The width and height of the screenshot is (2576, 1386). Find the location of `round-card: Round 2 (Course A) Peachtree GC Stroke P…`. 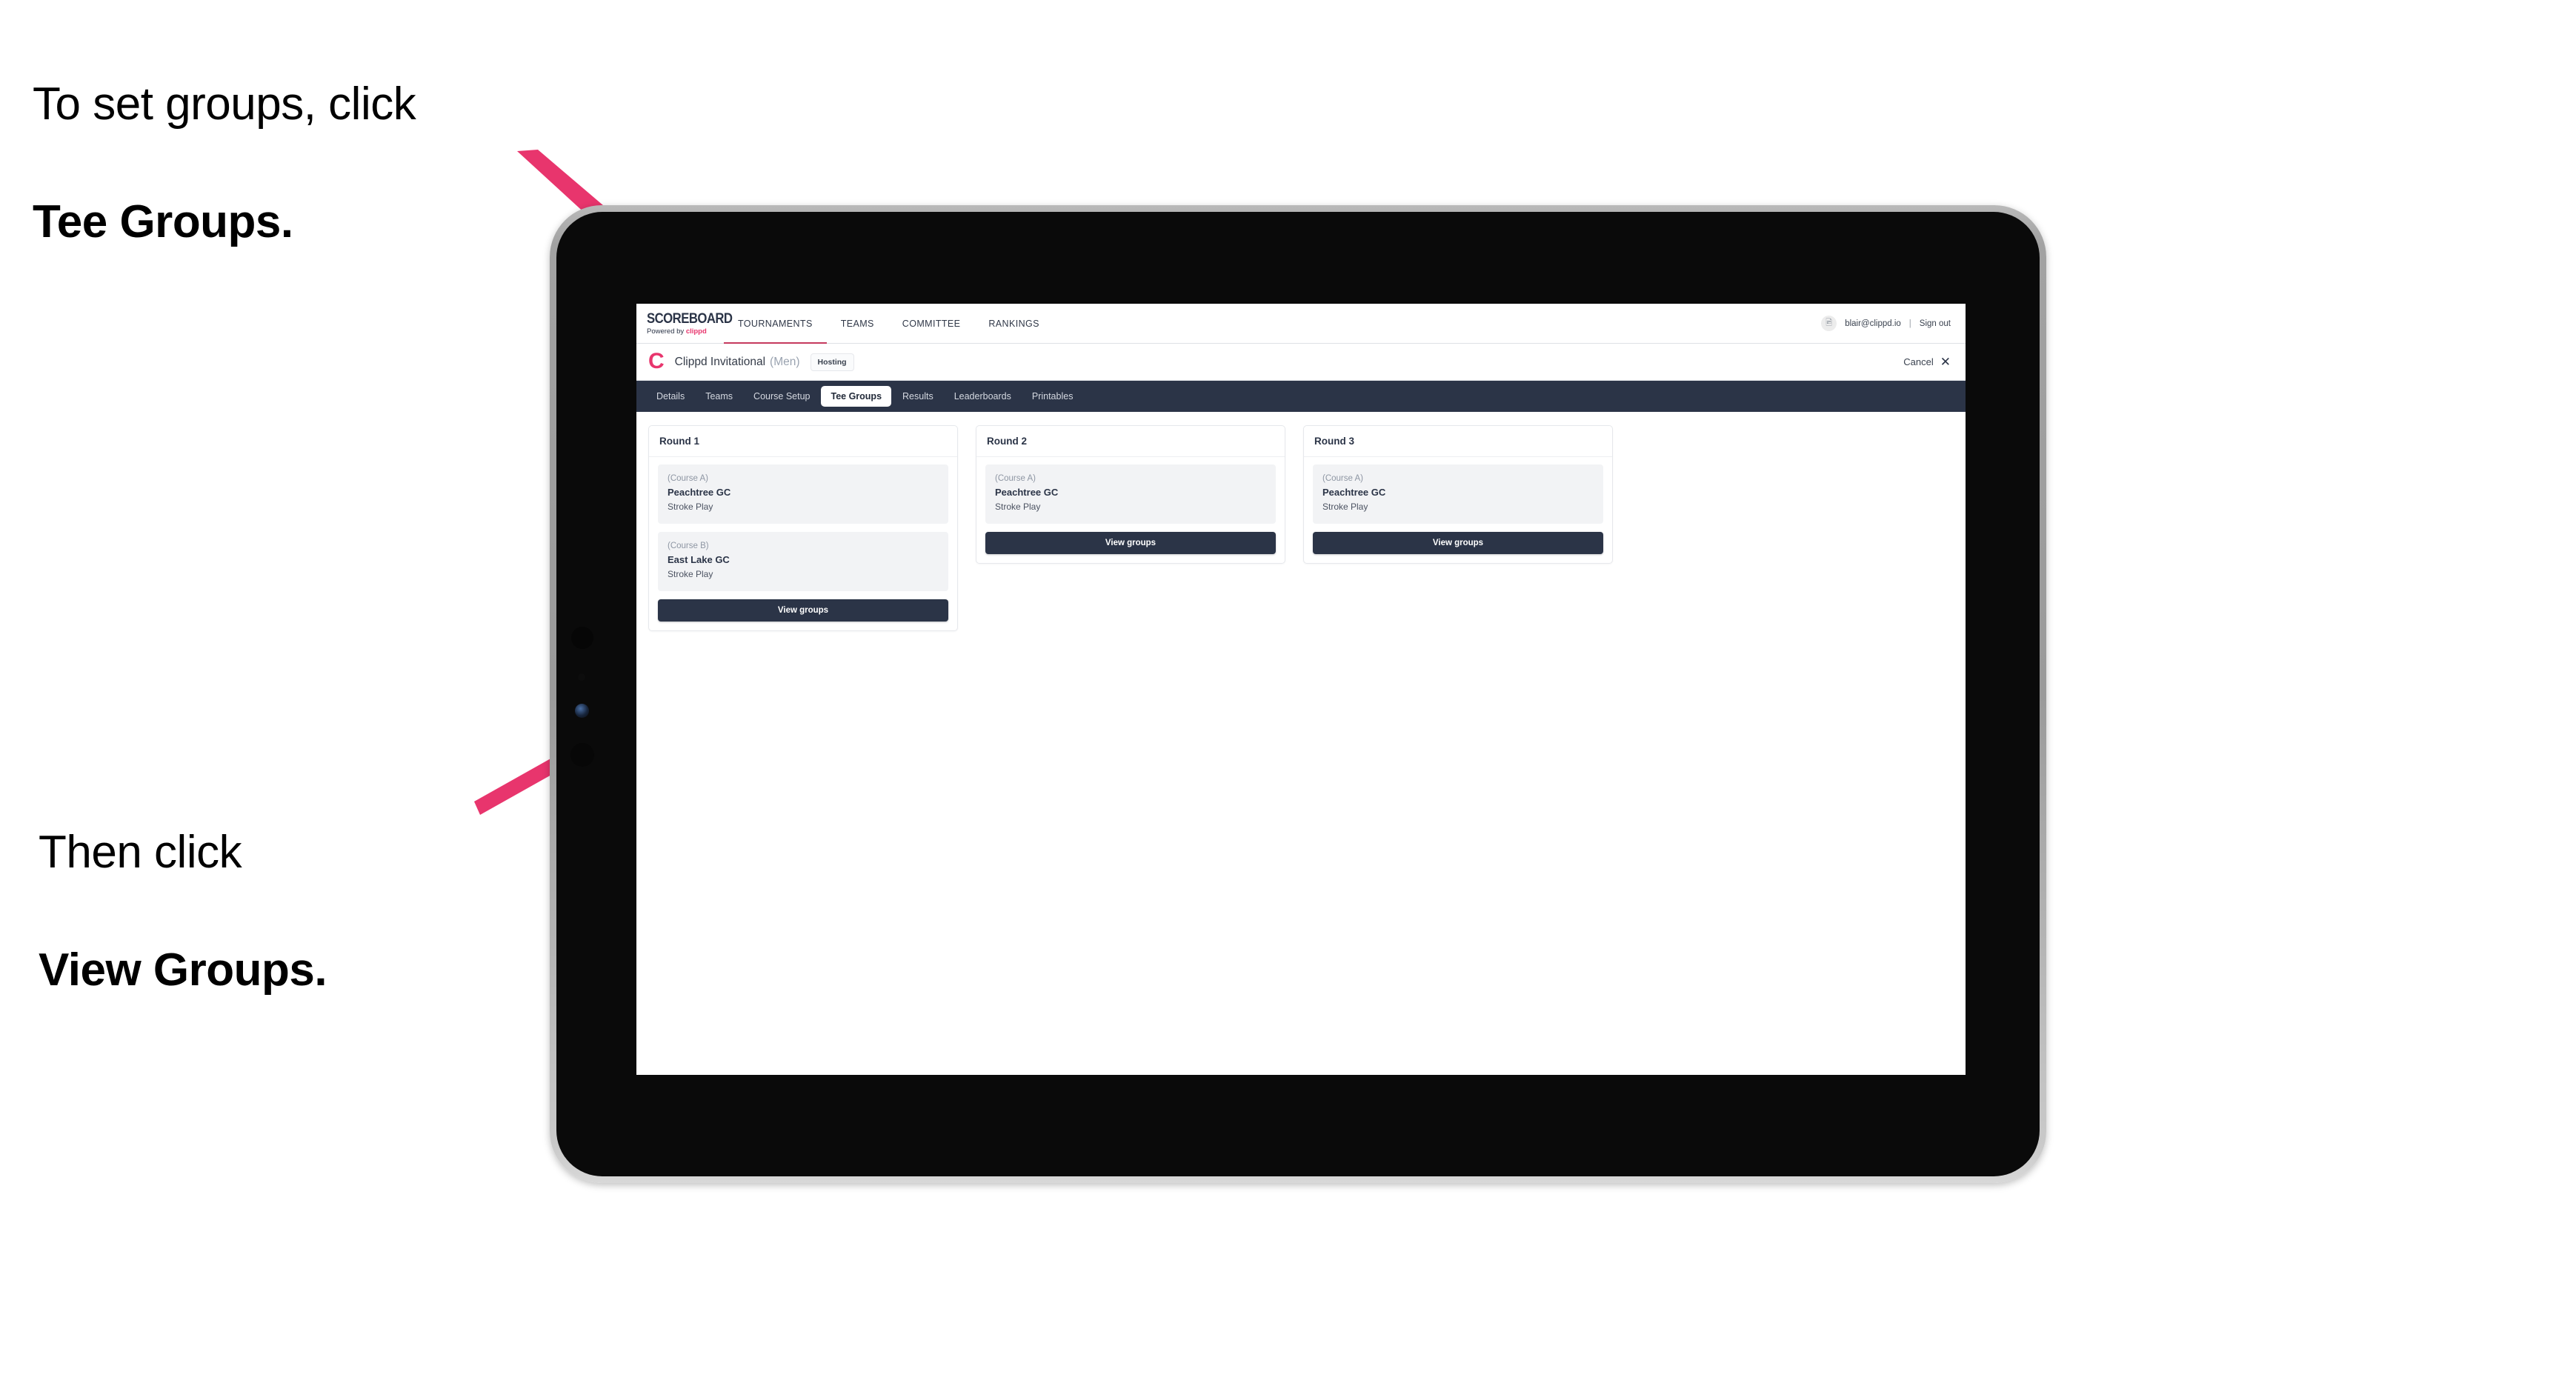

round-card: Round 2 (Course A) Peachtree GC Stroke P… is located at coordinates (1130, 494).